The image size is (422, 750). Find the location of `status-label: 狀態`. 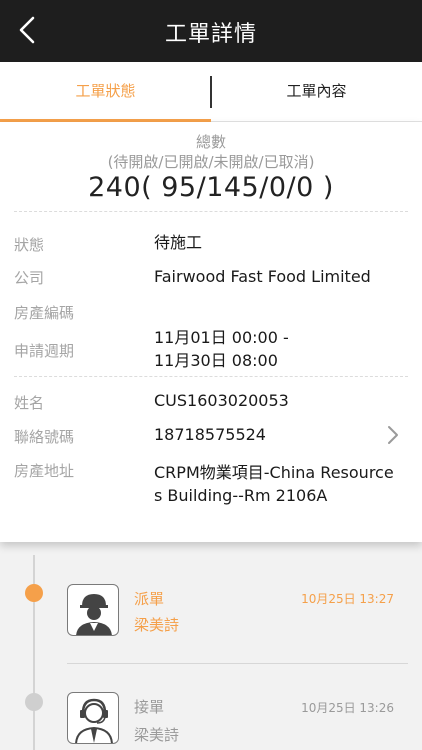

status-label: 狀態 is located at coordinates (29, 245).